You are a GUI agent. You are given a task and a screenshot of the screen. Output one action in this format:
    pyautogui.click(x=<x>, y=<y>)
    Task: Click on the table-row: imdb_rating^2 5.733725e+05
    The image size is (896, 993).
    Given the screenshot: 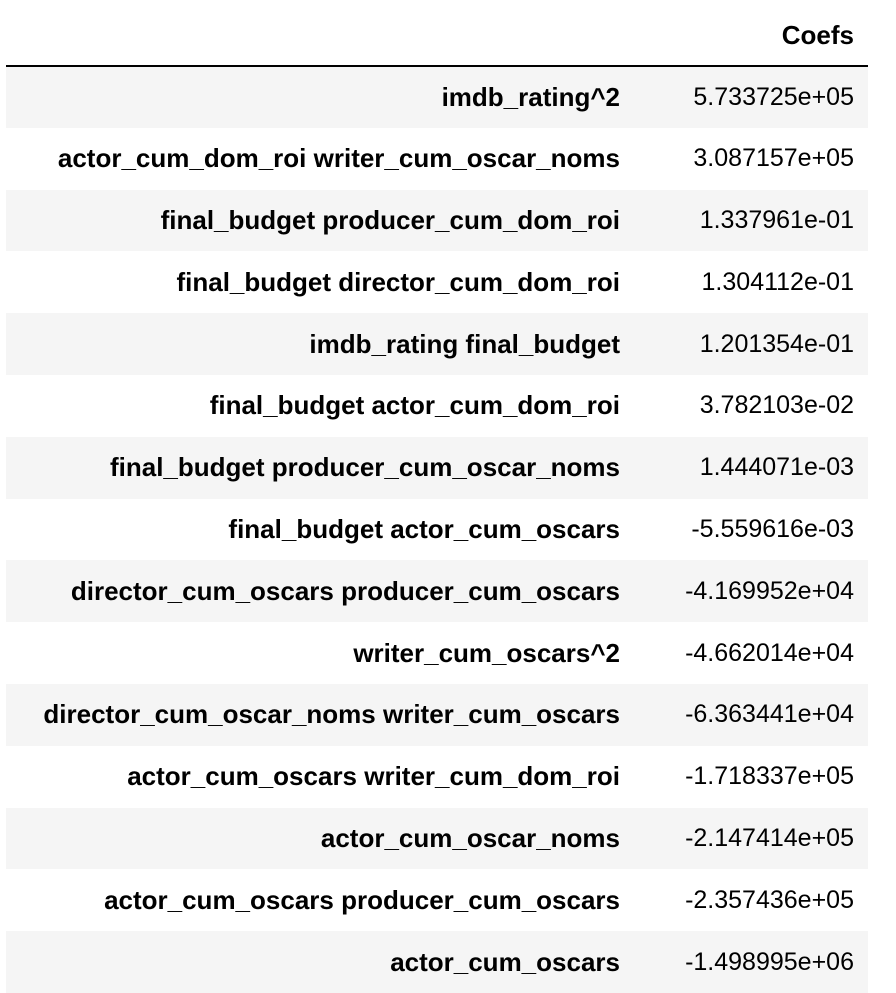 What is the action you would take?
    pyautogui.click(x=437, y=97)
    